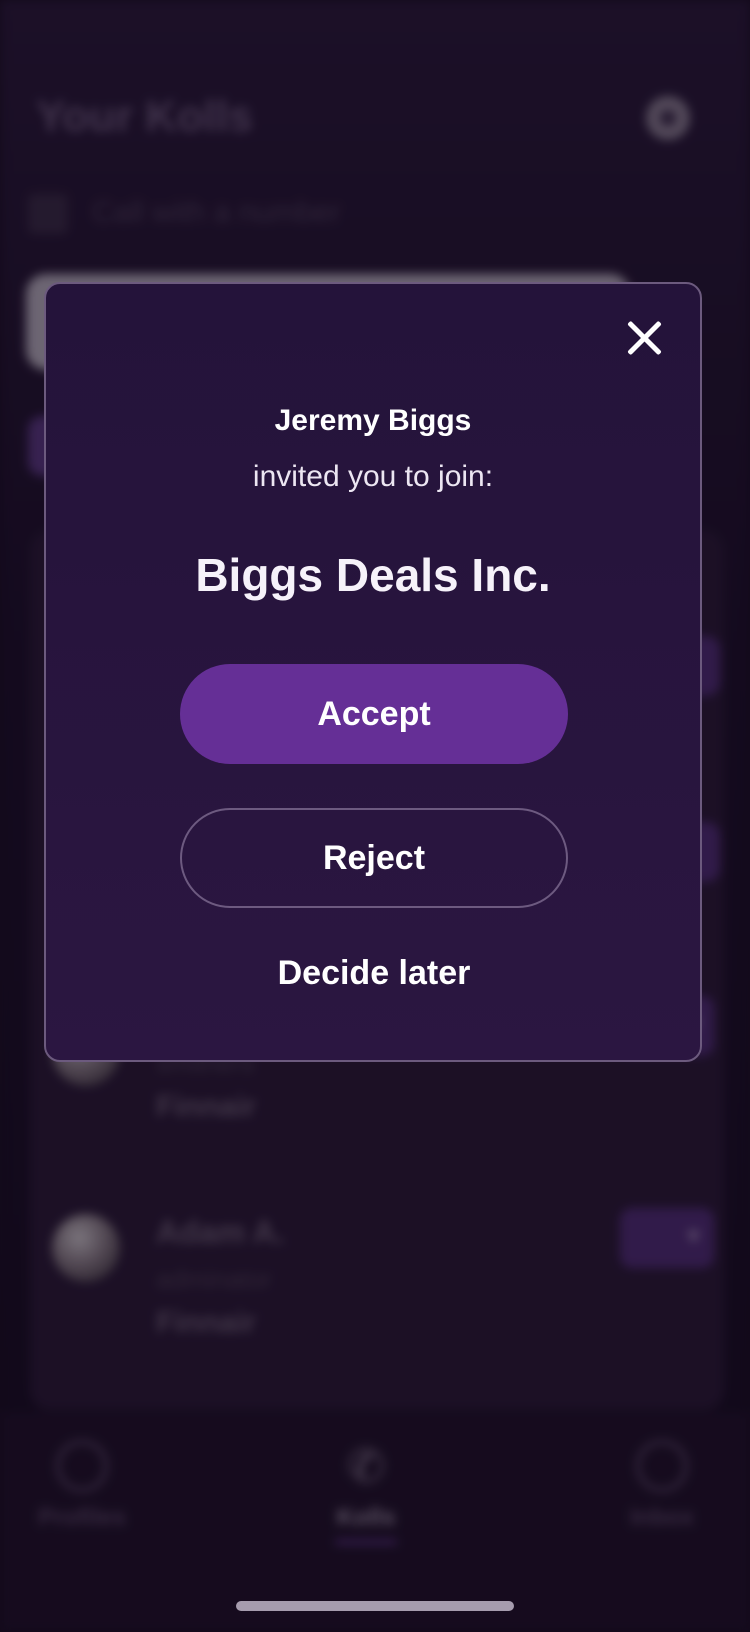 The height and width of the screenshot is (1632, 750). What do you see at coordinates (374, 714) in the screenshot?
I see `accept-button: Accept` at bounding box center [374, 714].